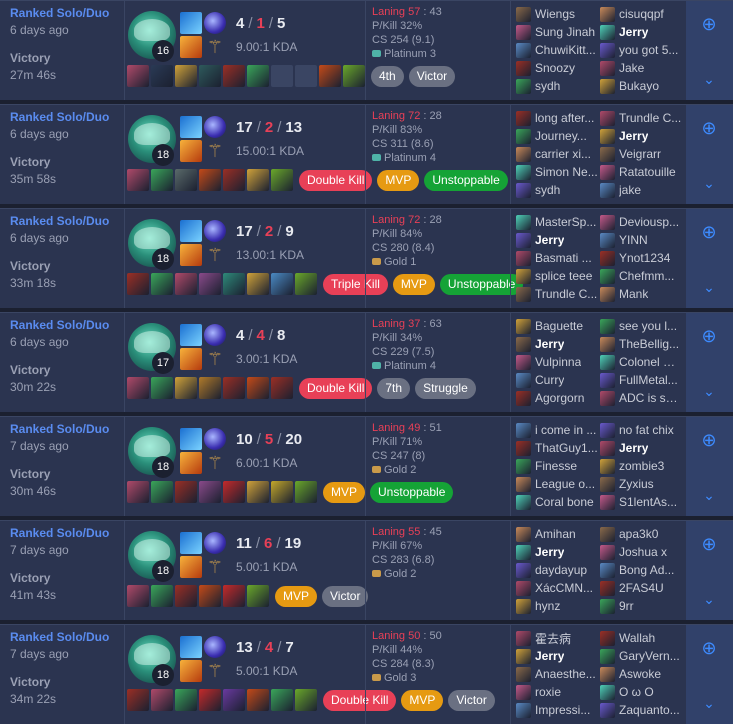 The width and height of the screenshot is (733, 724). Describe the element at coordinates (557, 32) in the screenshot. I see `player-entry: Sung Jinah` at that location.